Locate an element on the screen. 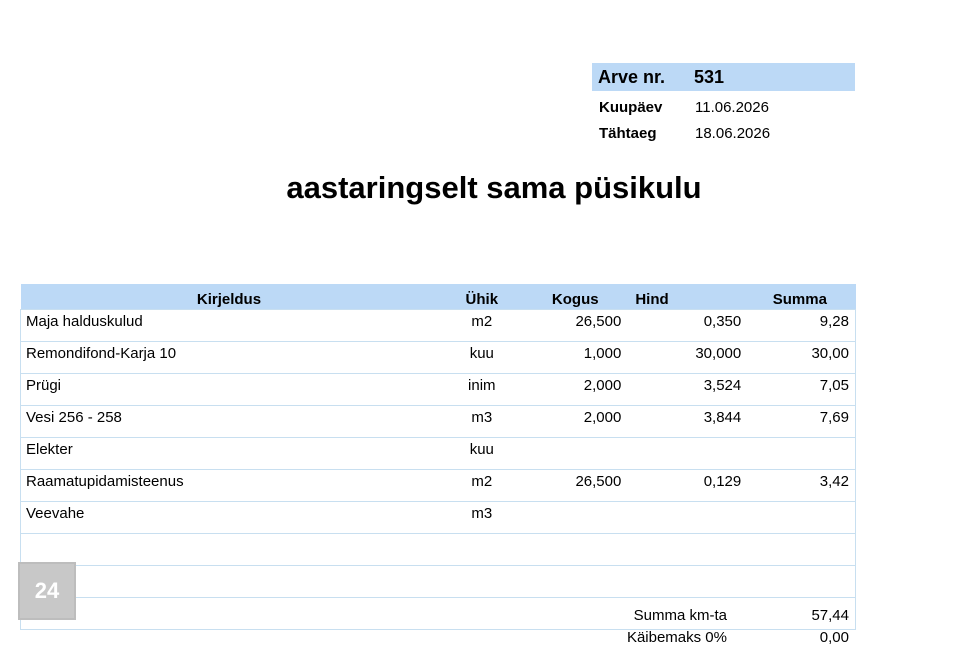 Image resolution: width=960 pixels, height=648 pixels. invoice-number: 531 is located at coordinates (709, 76).